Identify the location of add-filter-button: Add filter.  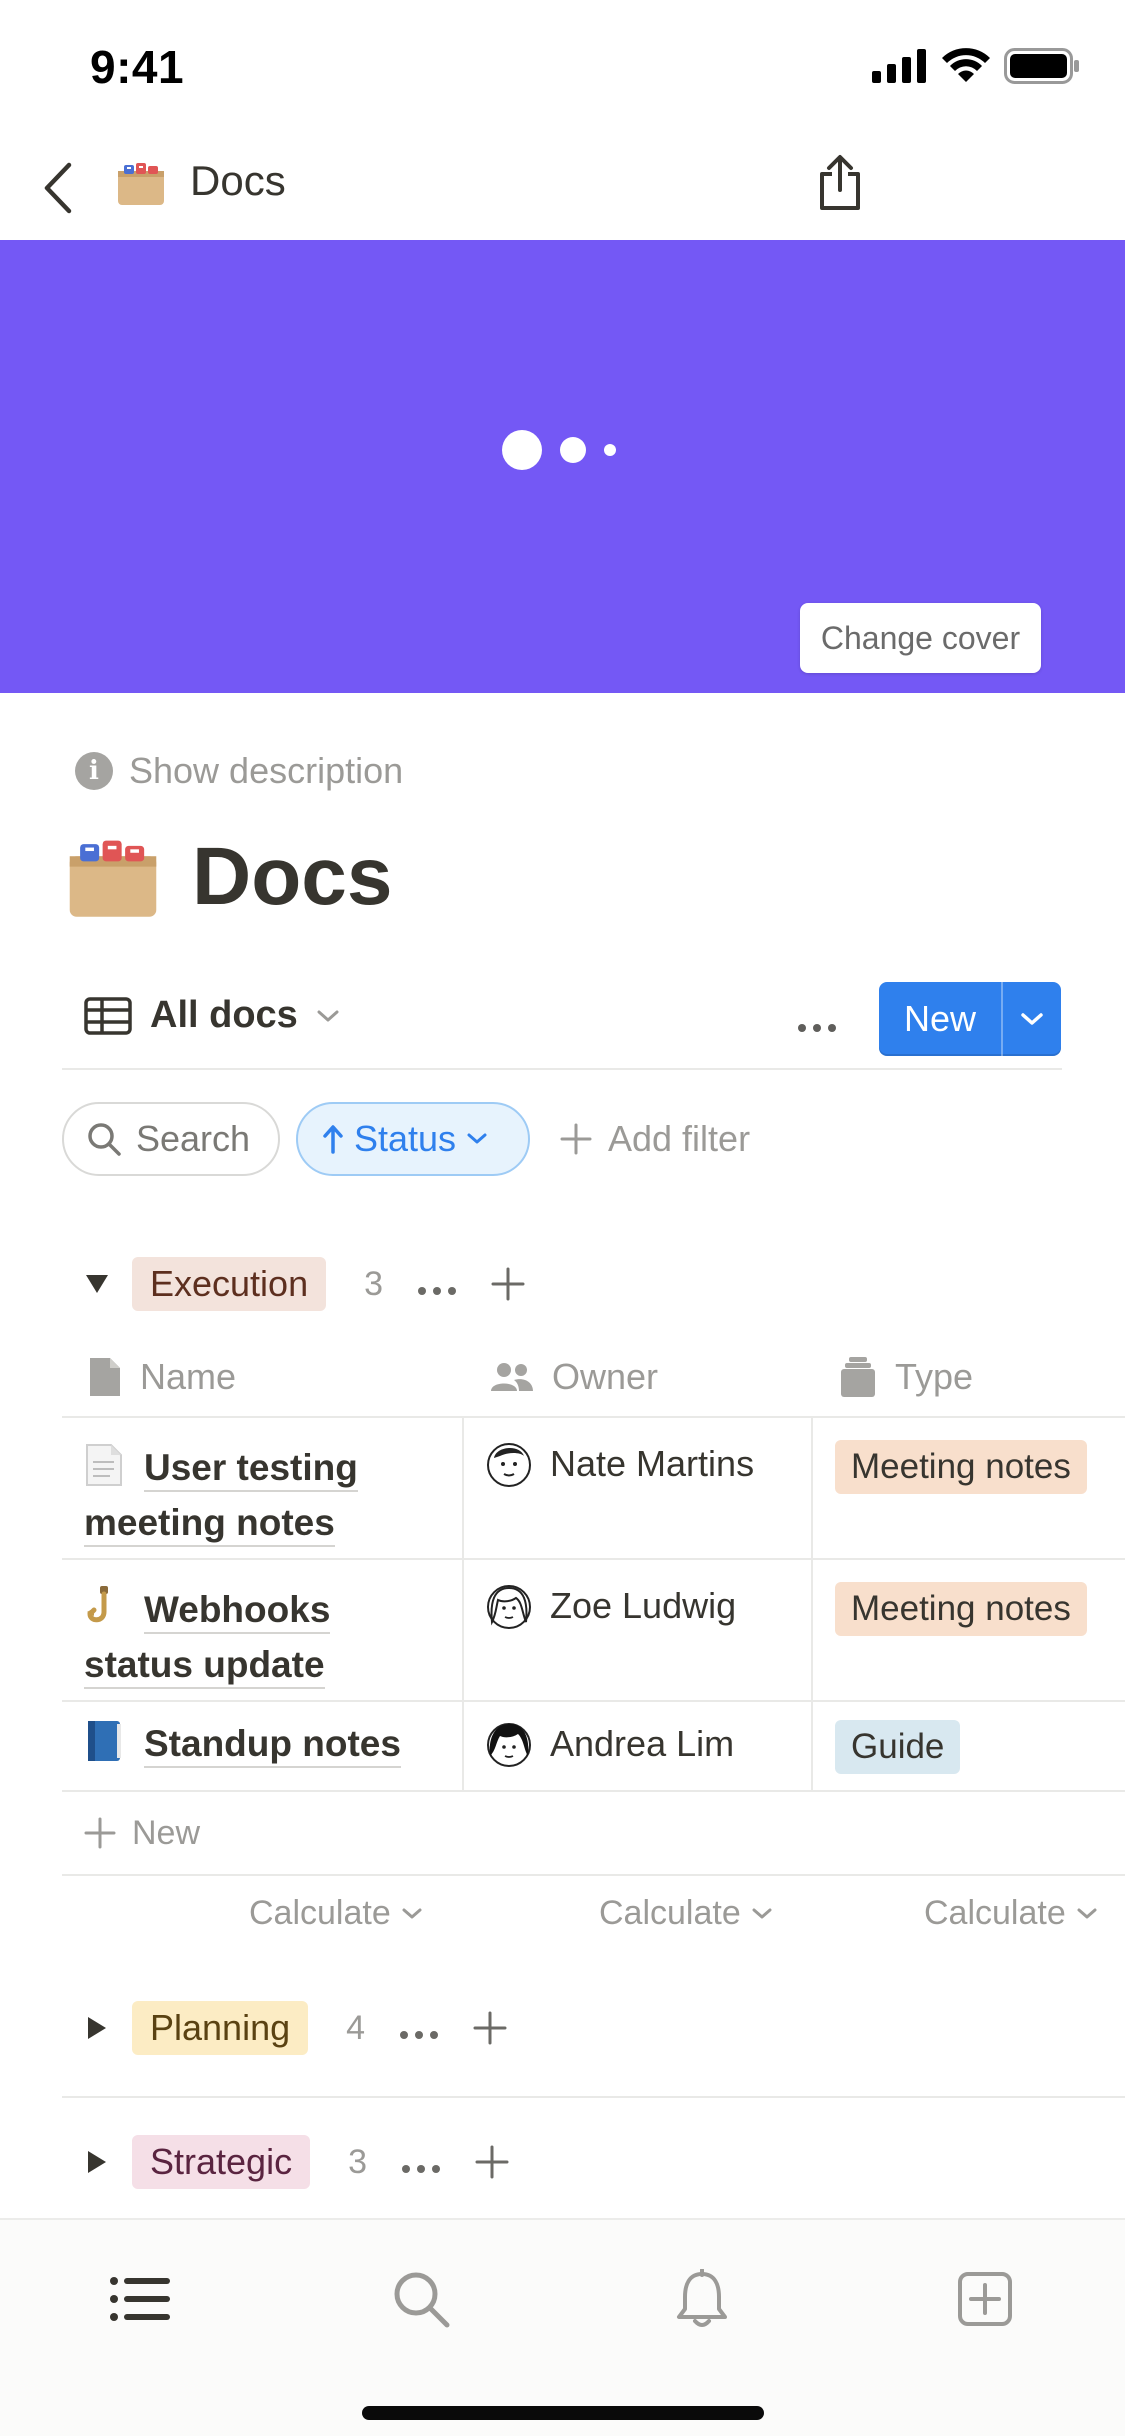
(655, 1139).